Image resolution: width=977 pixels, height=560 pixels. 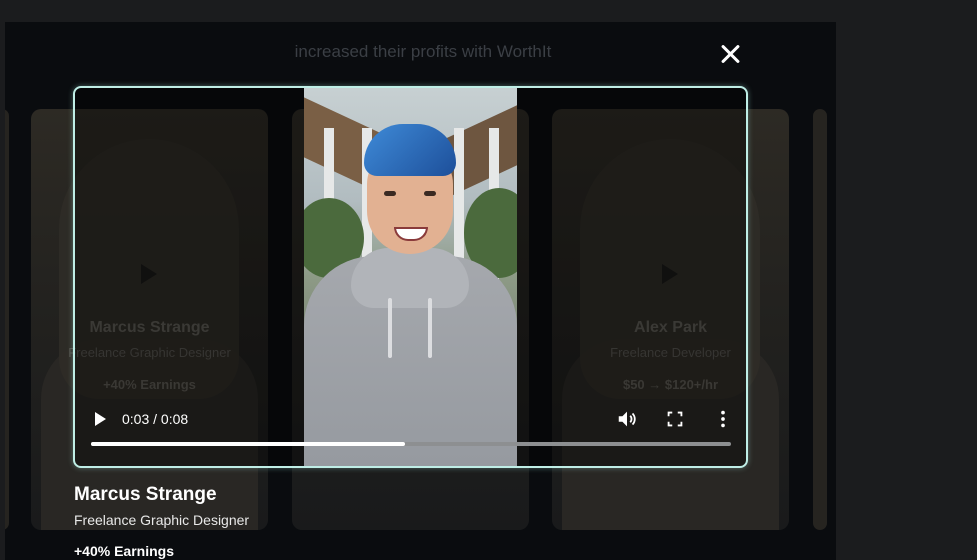 I want to click on fullscreen-icon, so click(x=675, y=419).